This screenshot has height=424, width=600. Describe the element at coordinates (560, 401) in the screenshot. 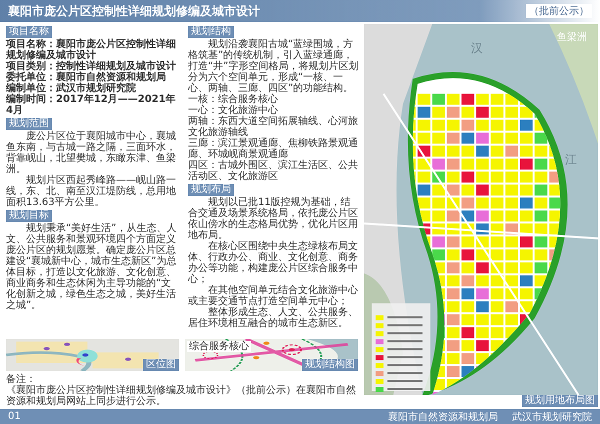

I see `map-caption: 规划用地布局图` at that location.